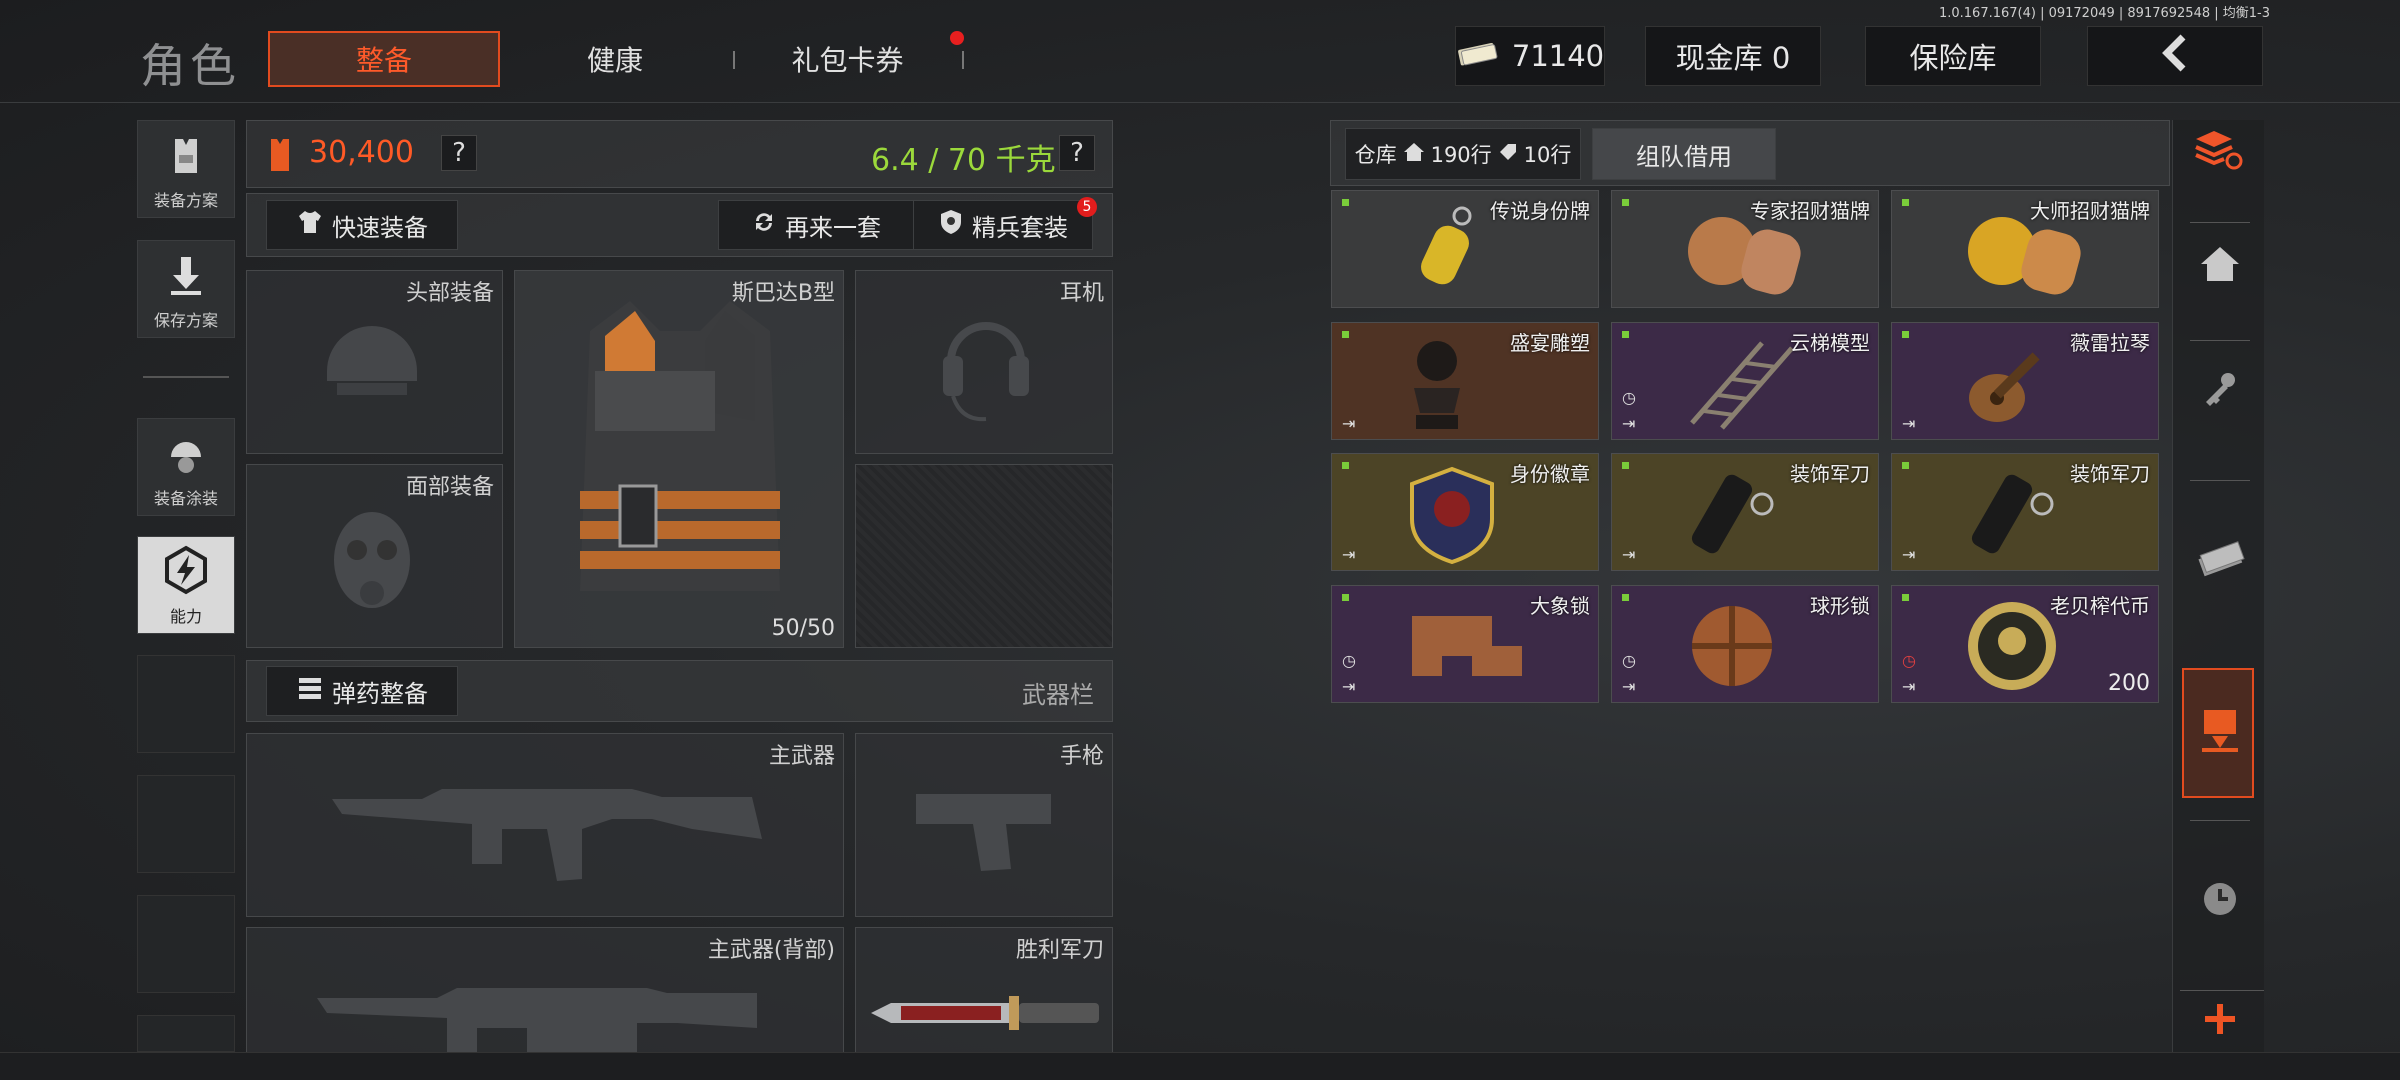  I want to click on item-name: 身份徽章, so click(1550, 474).